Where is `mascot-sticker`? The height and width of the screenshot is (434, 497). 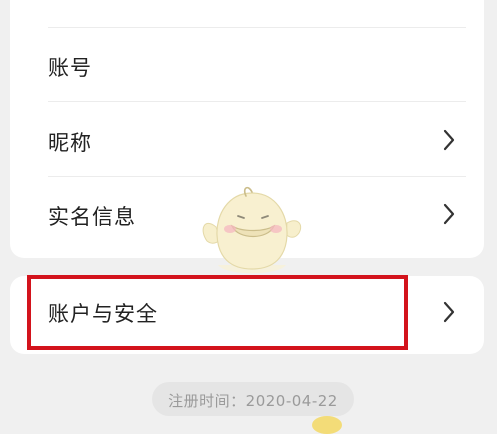 mascot-sticker is located at coordinates (252, 232).